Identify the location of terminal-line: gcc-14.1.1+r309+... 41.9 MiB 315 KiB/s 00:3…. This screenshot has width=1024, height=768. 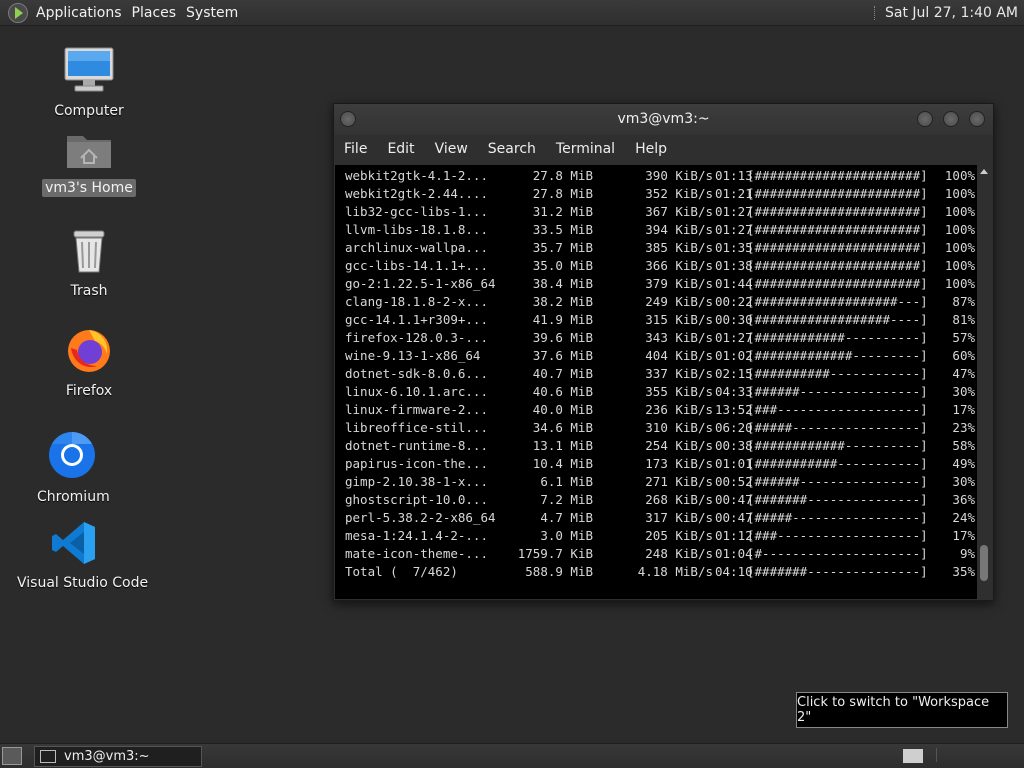
(656, 320).